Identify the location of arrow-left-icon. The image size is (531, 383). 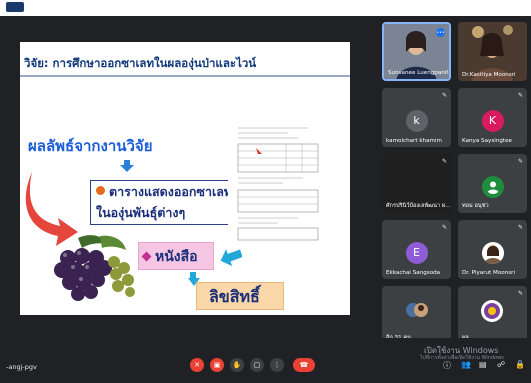
(231, 257).